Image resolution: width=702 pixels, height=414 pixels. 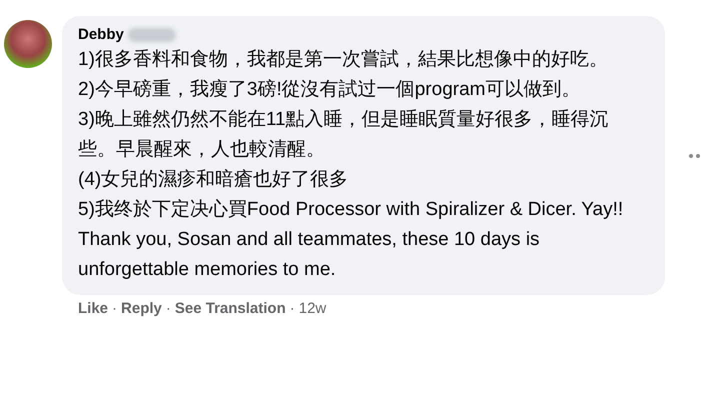 What do you see at coordinates (141, 308) in the screenshot?
I see `action-link: Reply` at bounding box center [141, 308].